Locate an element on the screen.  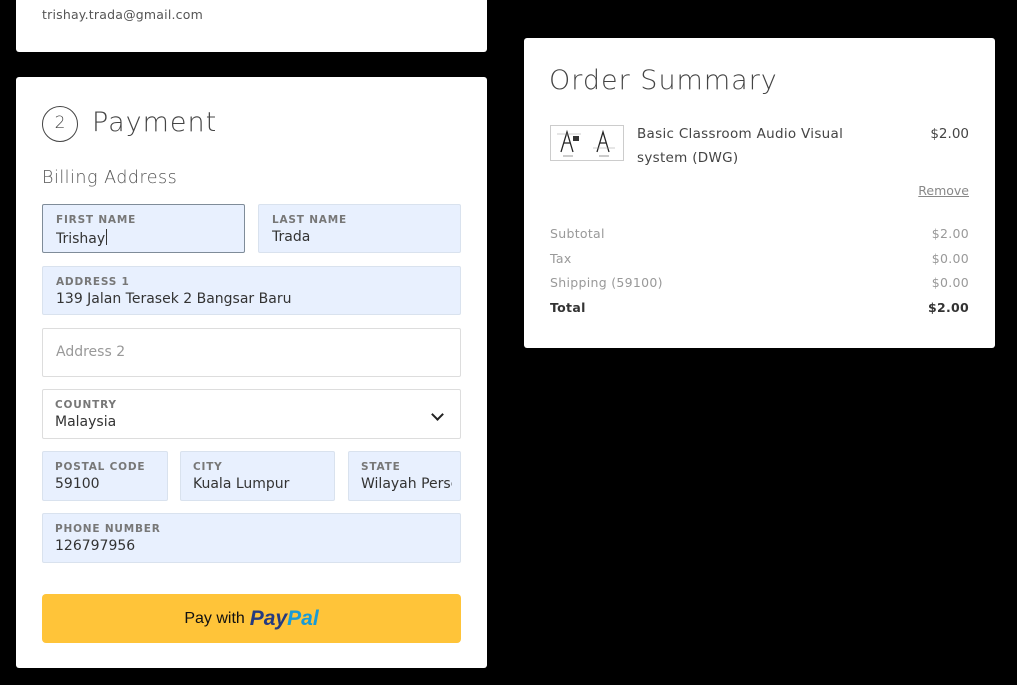
address1-label: ADDRESS 1 is located at coordinates (93, 282).